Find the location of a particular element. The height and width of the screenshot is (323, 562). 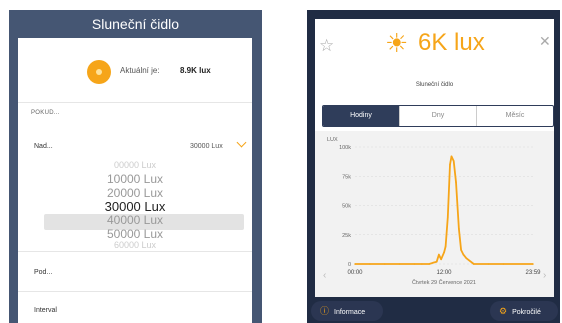

advanced-button: ⚙ Pokročilé is located at coordinates (524, 311).